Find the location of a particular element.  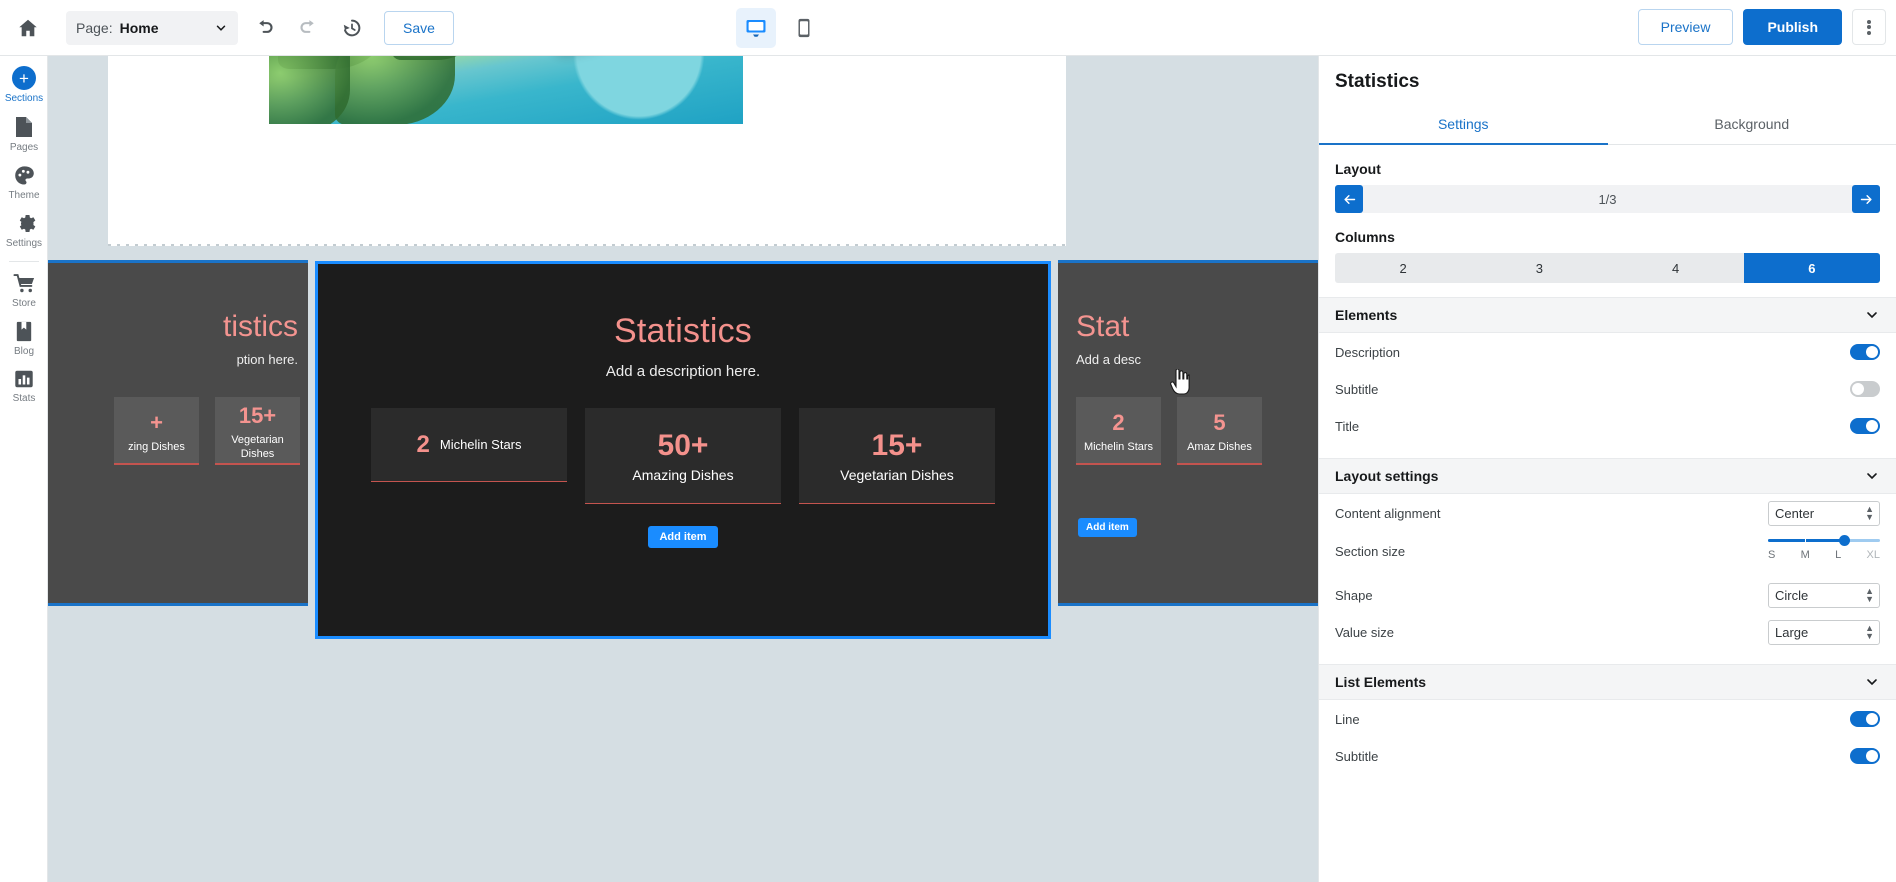

bar-chart-icon is located at coordinates (24, 379).